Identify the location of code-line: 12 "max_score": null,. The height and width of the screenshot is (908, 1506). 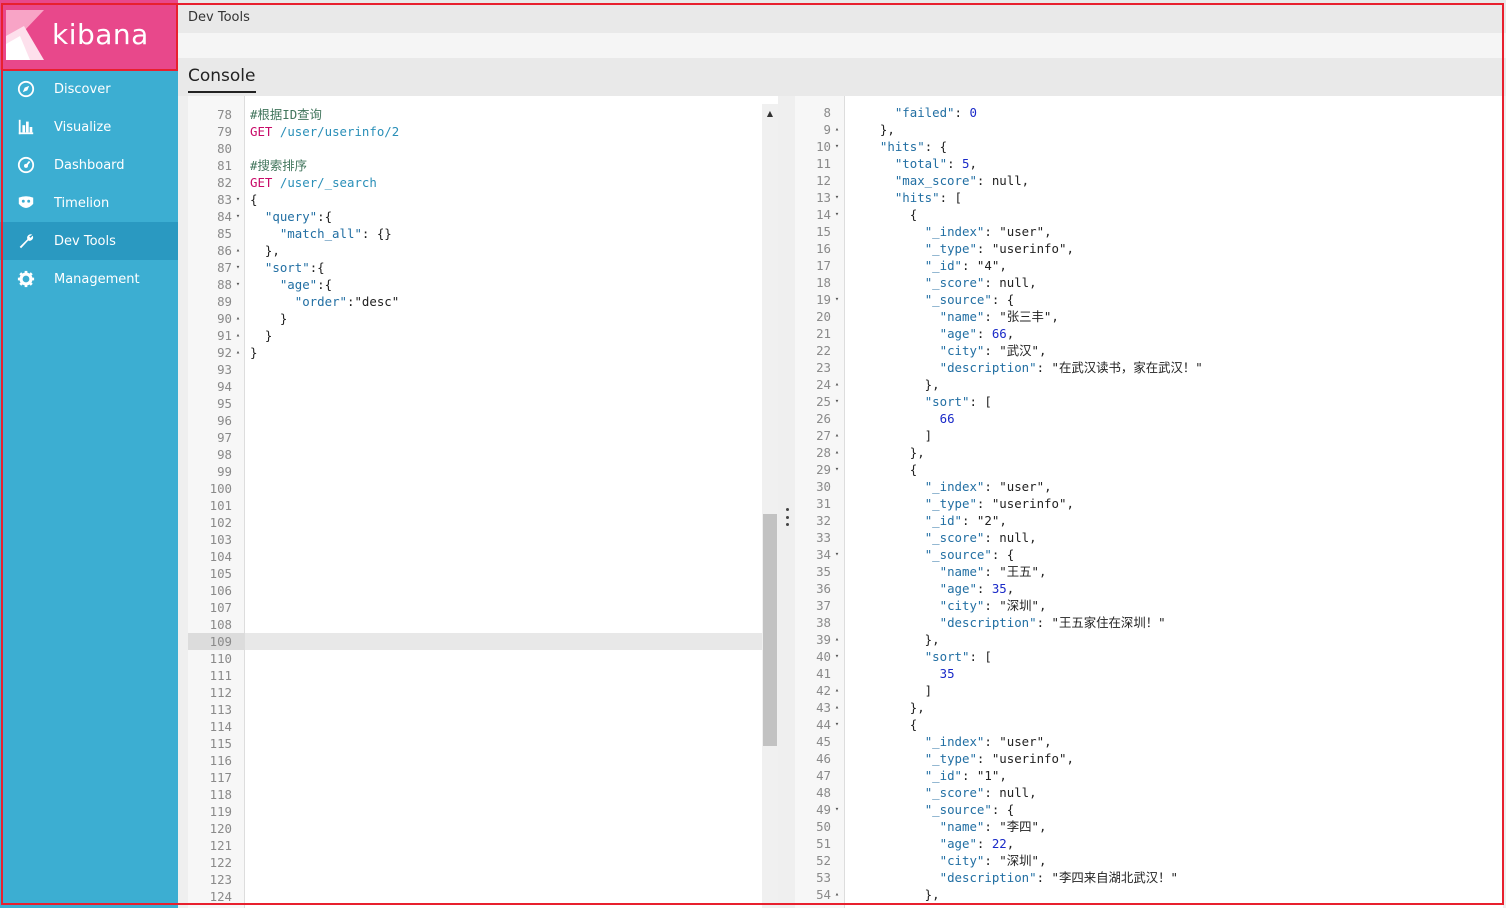
(1149, 180).